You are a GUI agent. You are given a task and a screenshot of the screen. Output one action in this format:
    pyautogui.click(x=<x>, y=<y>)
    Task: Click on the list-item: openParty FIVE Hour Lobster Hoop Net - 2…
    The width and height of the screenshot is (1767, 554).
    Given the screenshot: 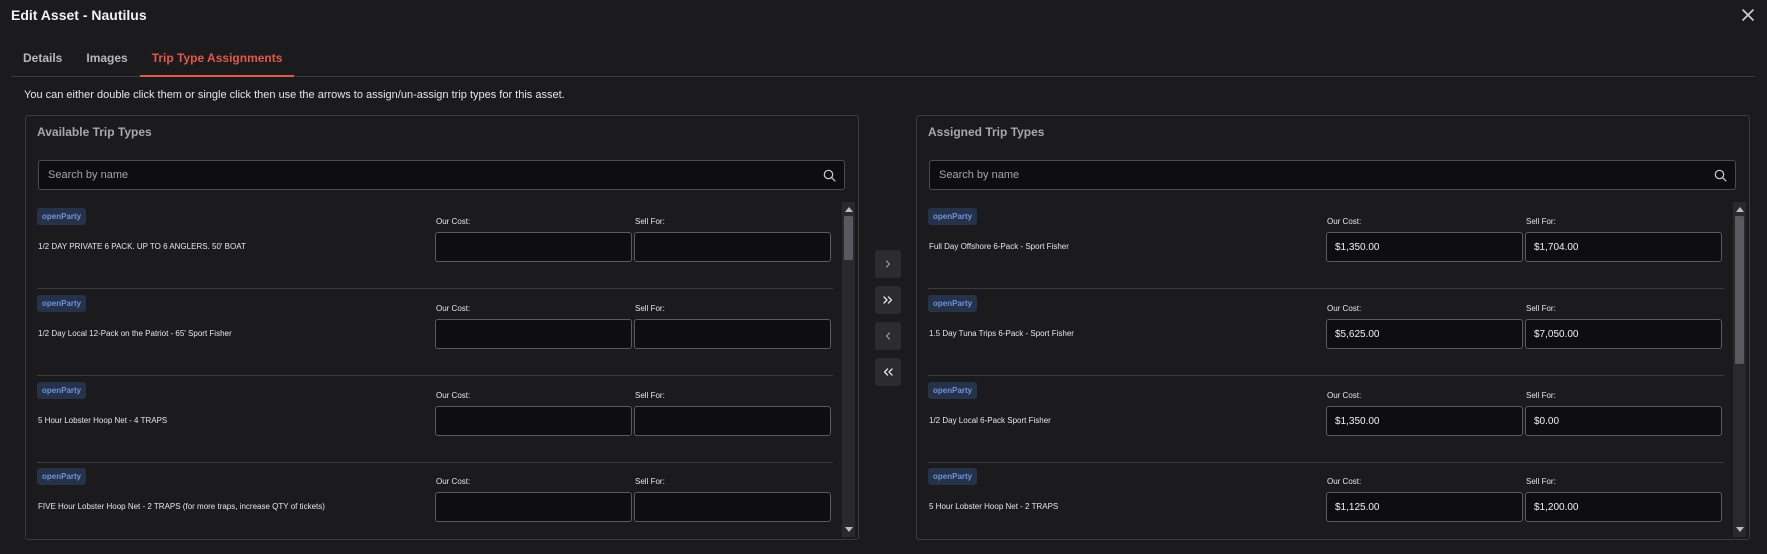 What is the action you would take?
    pyautogui.click(x=435, y=499)
    